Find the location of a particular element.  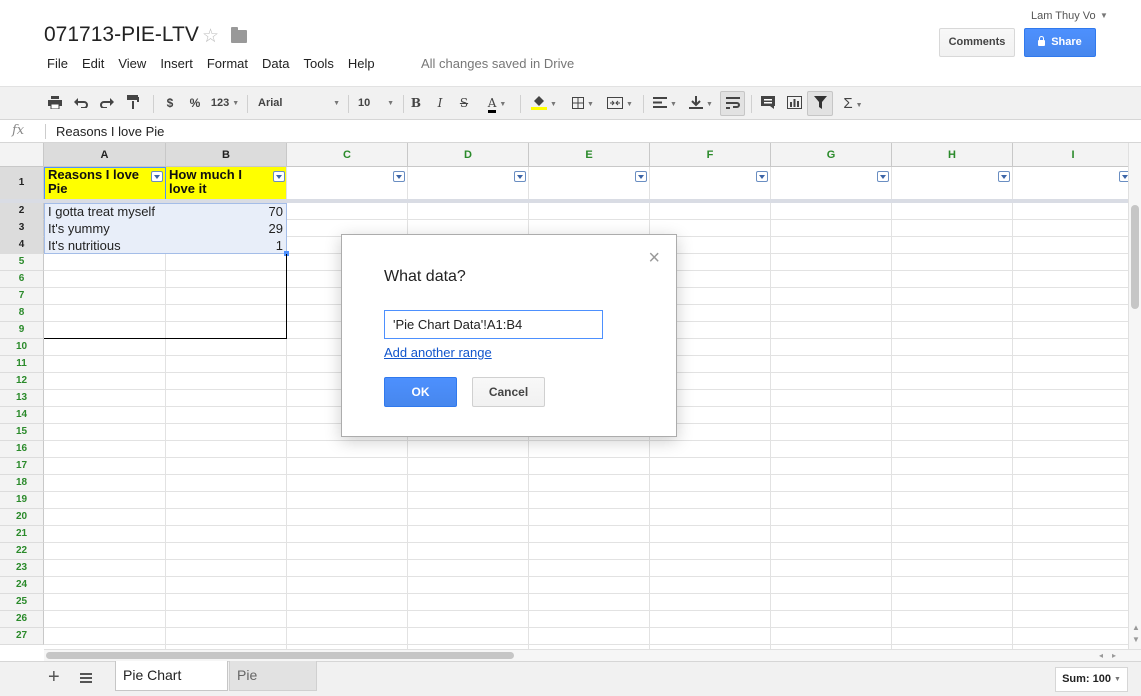

menu-format: Format is located at coordinates (227, 63).